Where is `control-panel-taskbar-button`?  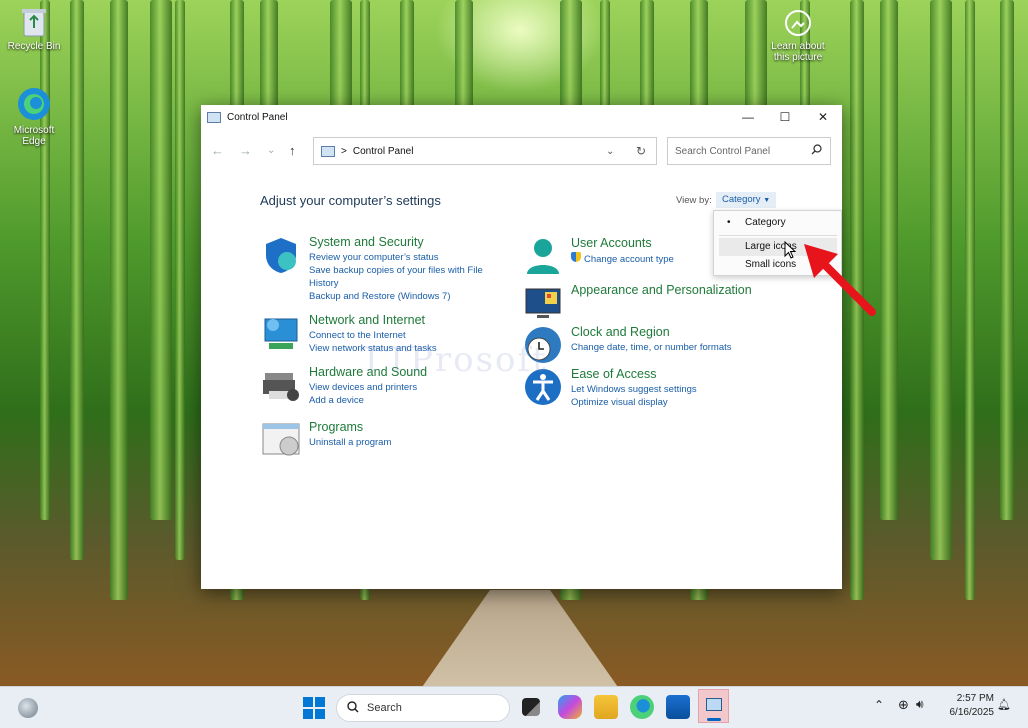 control-panel-taskbar-button is located at coordinates (713, 706).